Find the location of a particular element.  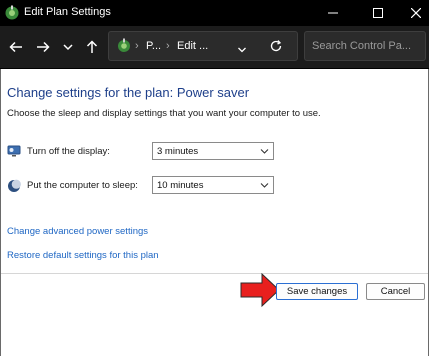

moon-icon is located at coordinates (14, 186).